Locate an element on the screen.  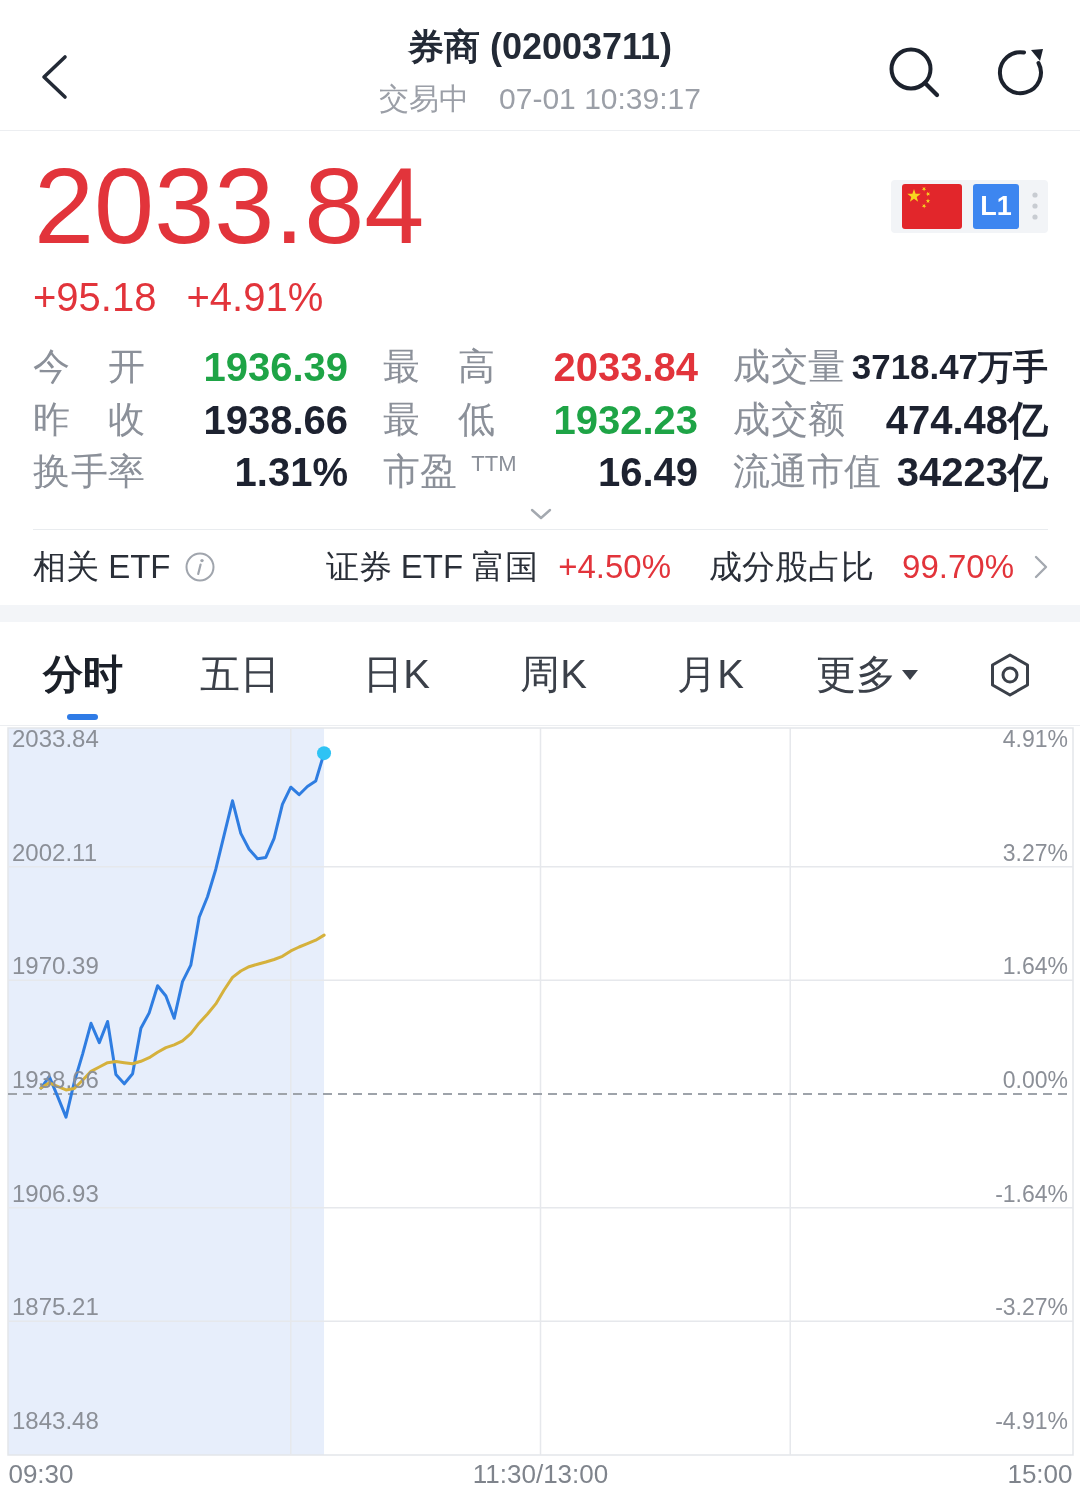
stat-value: 1.31% is located at coordinates (291, 472).